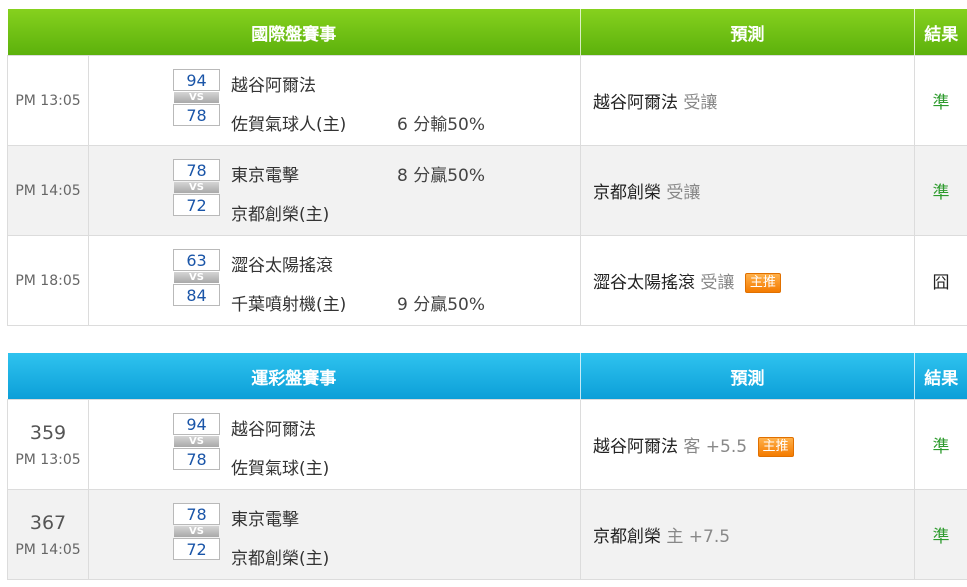 The width and height of the screenshot is (967, 587). Describe the element at coordinates (48, 432) in the screenshot. I see `game-number: 359` at that location.